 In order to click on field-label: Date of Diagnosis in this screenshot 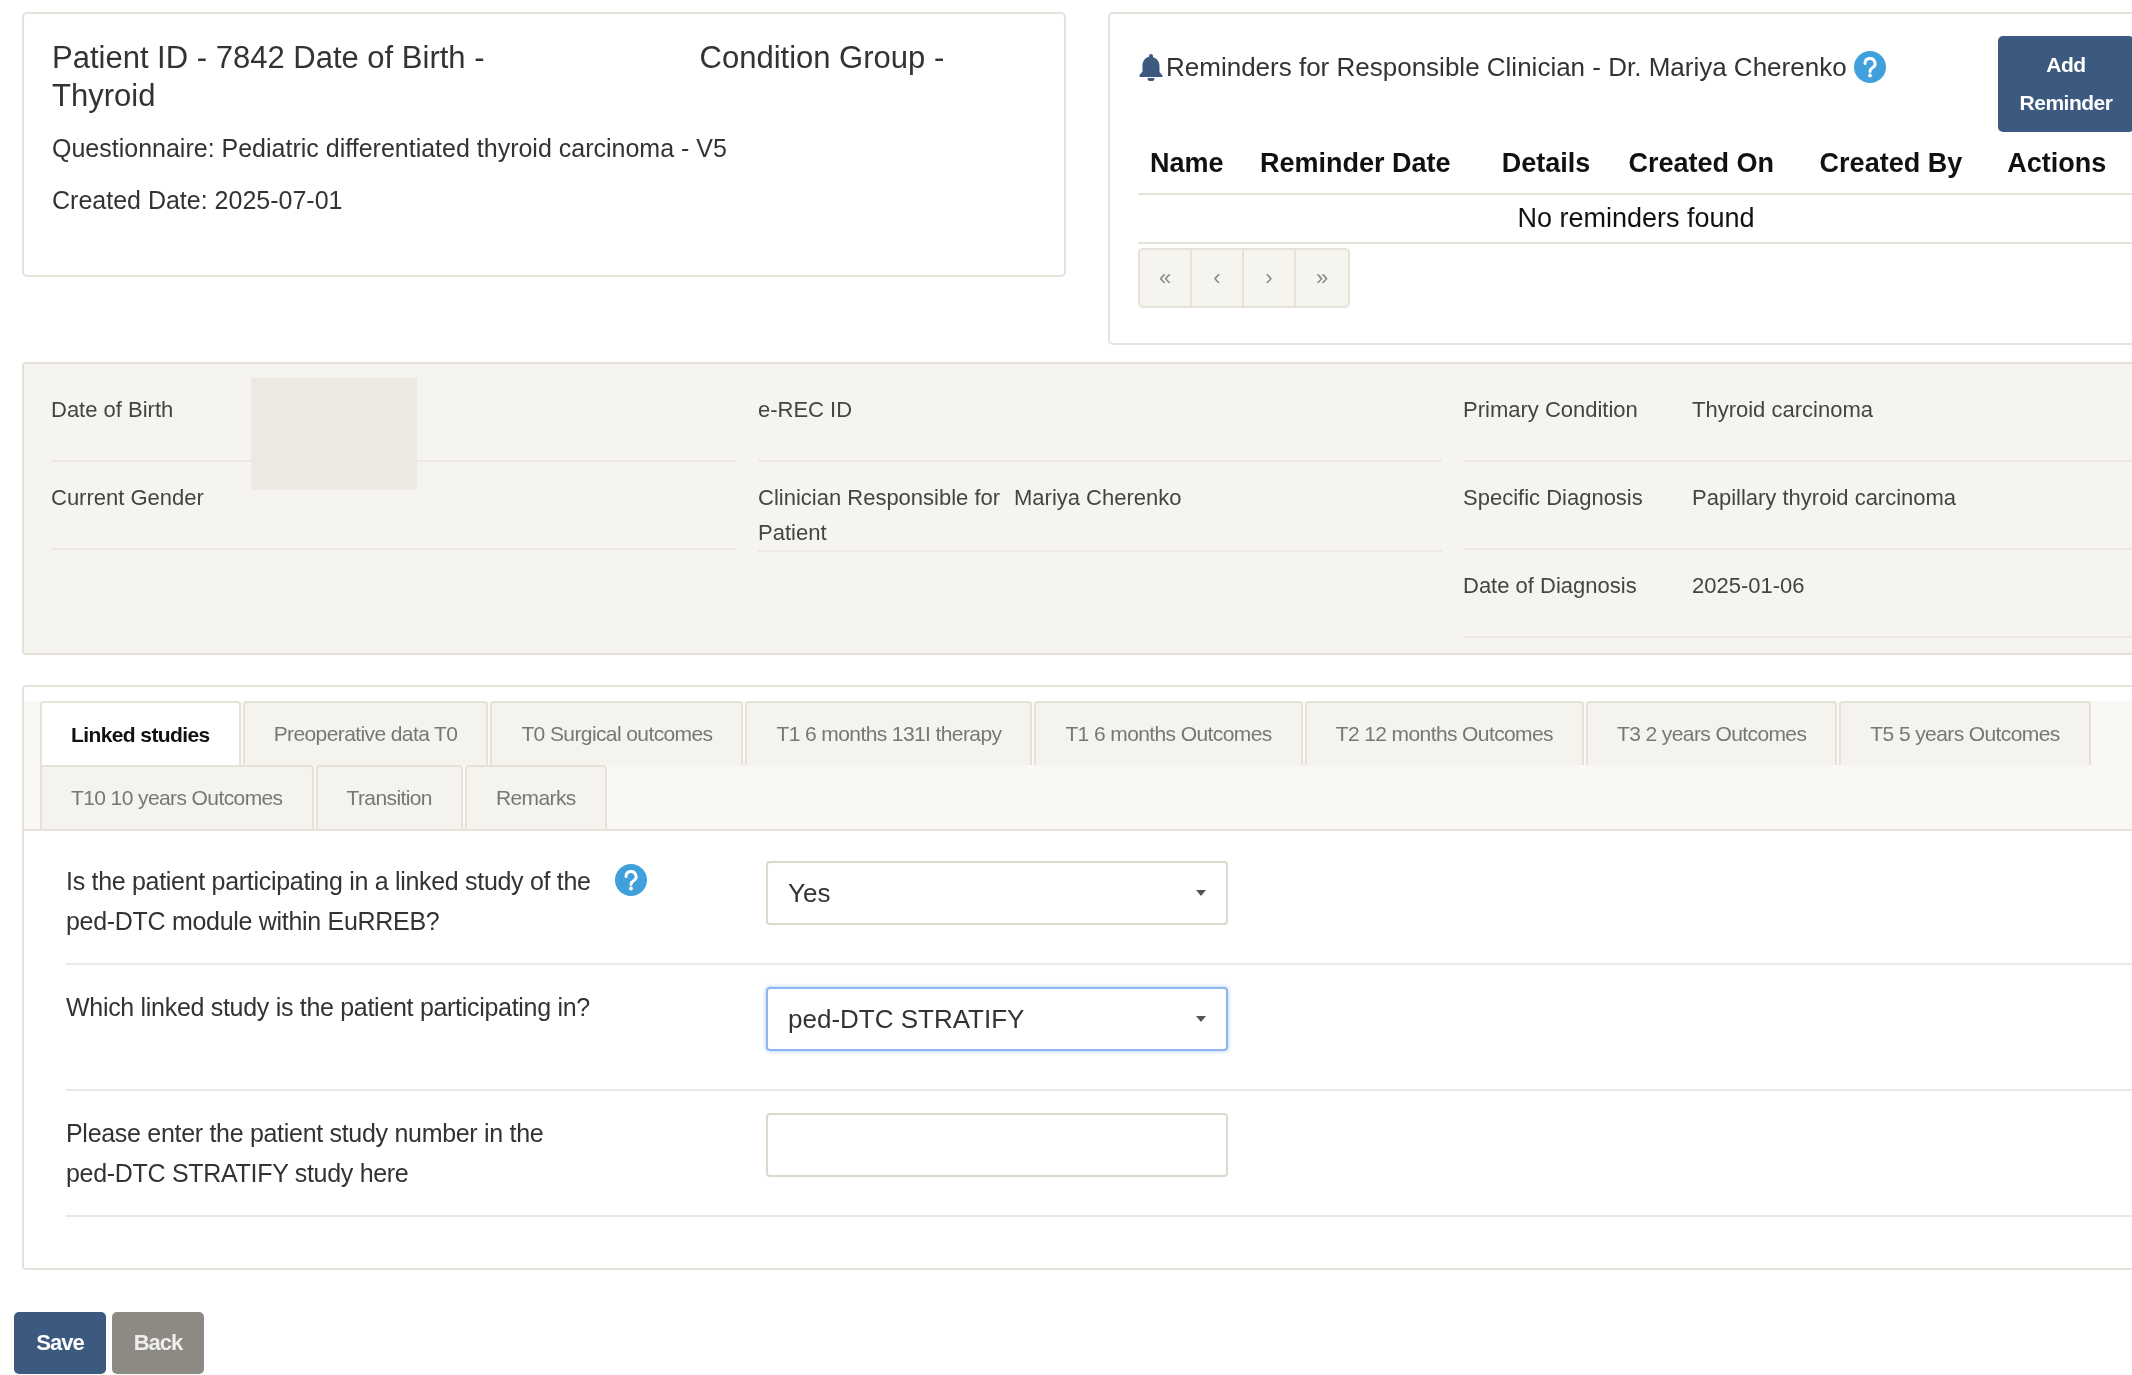, I will do `click(1550, 586)`.